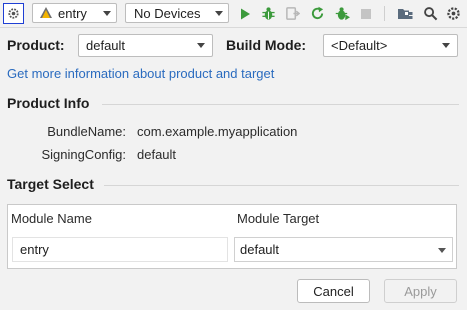 The height and width of the screenshot is (310, 467). I want to click on rerun-button, so click(317, 13).